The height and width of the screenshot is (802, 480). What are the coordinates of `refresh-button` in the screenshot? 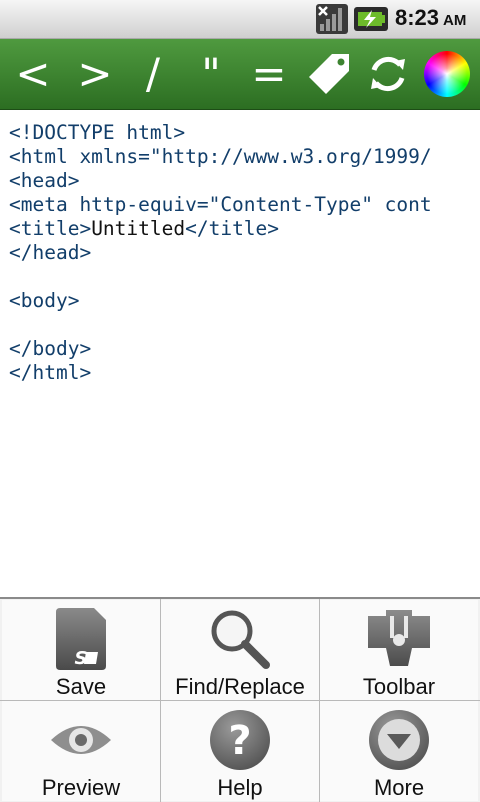 It's located at (388, 74).